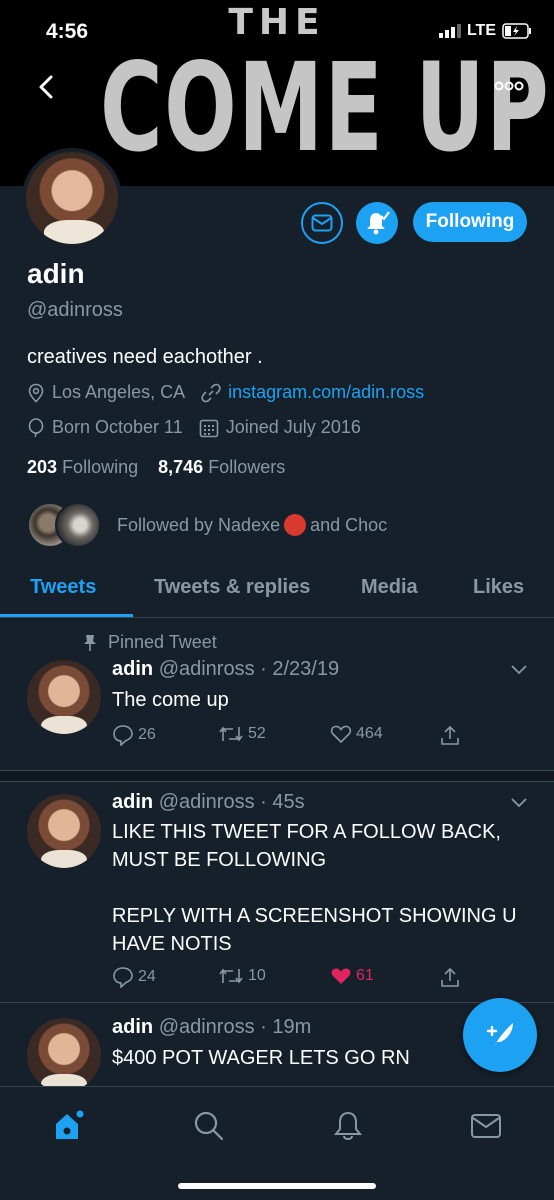  I want to click on following-count-link: 203 Following, so click(82, 467).